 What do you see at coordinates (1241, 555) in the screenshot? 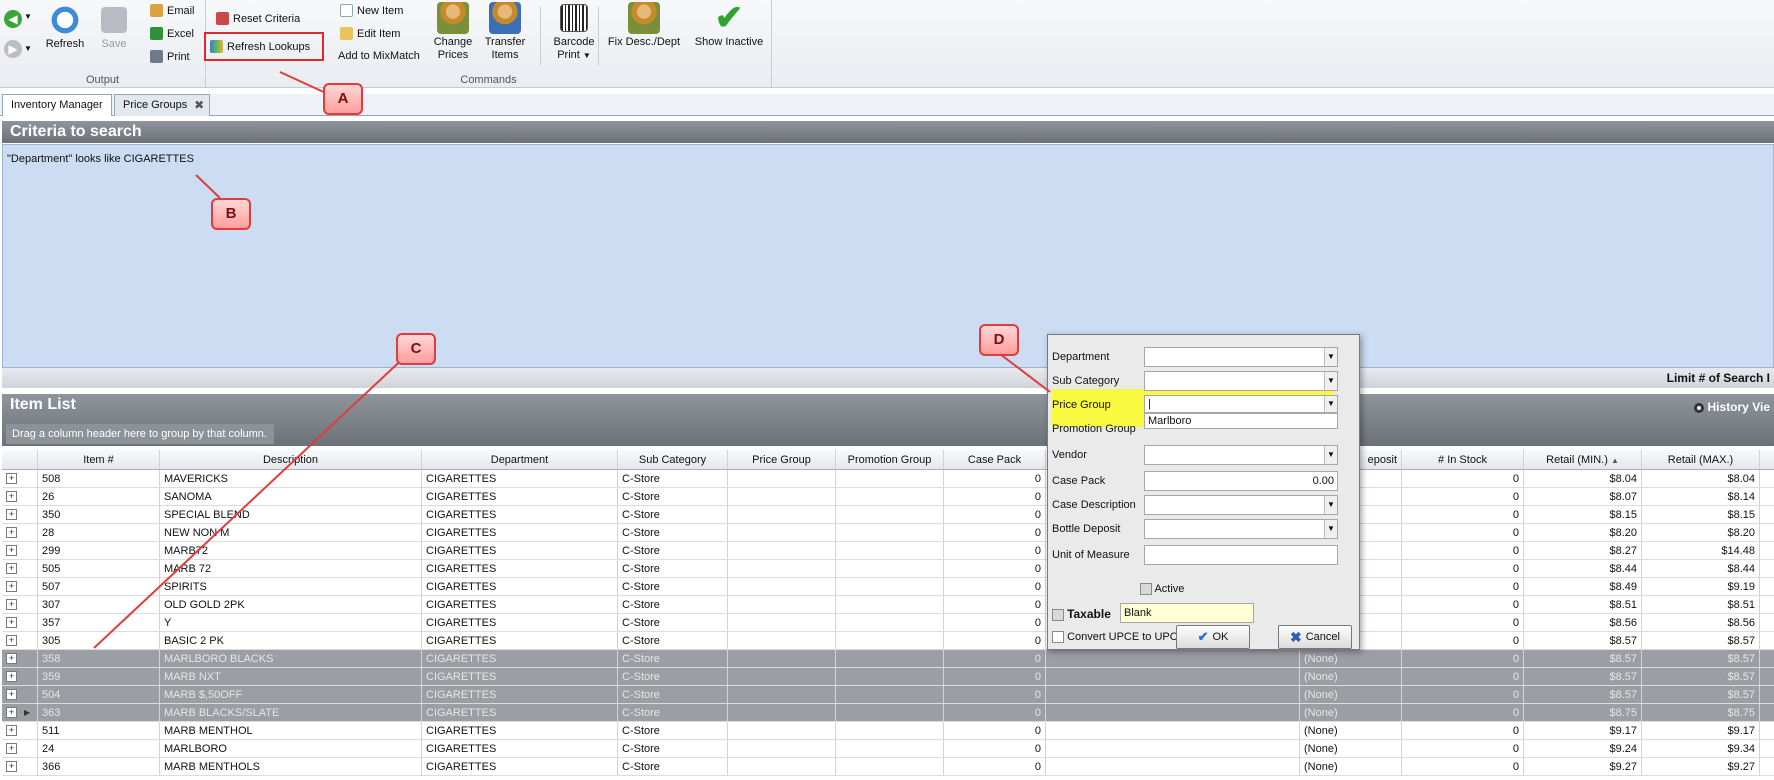
I see `uom-input` at bounding box center [1241, 555].